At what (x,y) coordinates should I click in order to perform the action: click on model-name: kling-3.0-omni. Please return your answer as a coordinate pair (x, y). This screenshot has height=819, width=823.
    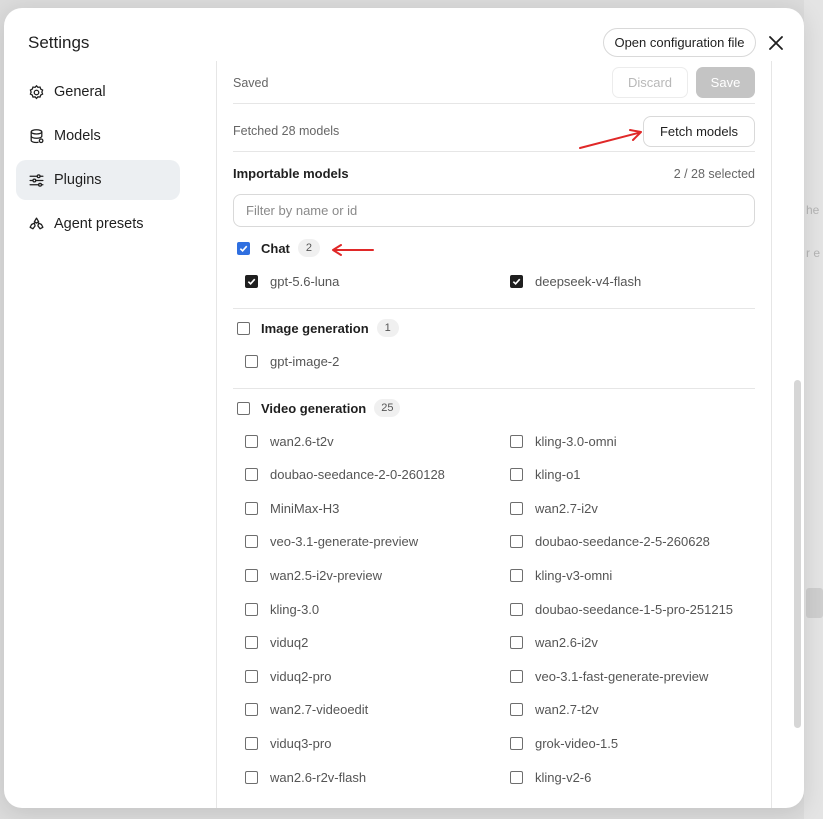
    Looking at the image, I should click on (576, 441).